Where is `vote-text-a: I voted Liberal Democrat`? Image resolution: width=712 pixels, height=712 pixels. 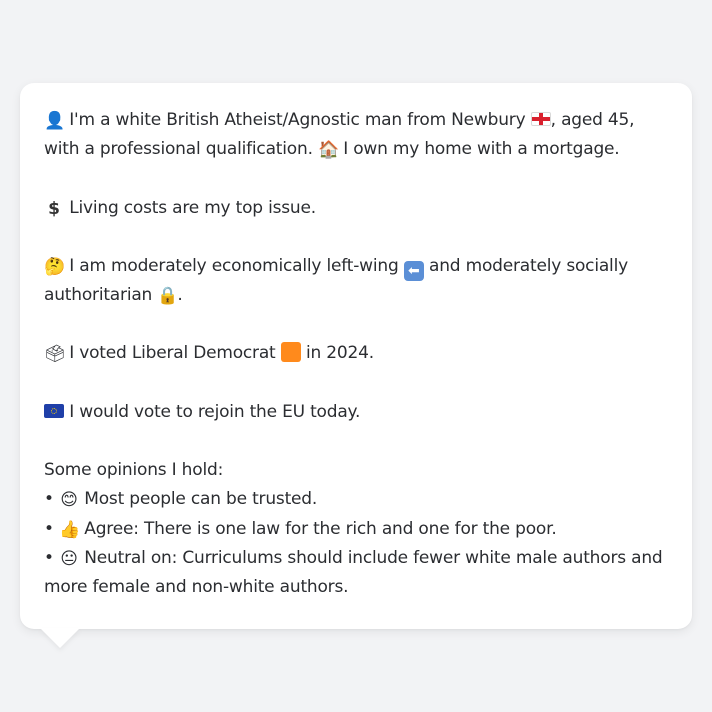
vote-text-a: I voted Liberal Democrat is located at coordinates (172, 353).